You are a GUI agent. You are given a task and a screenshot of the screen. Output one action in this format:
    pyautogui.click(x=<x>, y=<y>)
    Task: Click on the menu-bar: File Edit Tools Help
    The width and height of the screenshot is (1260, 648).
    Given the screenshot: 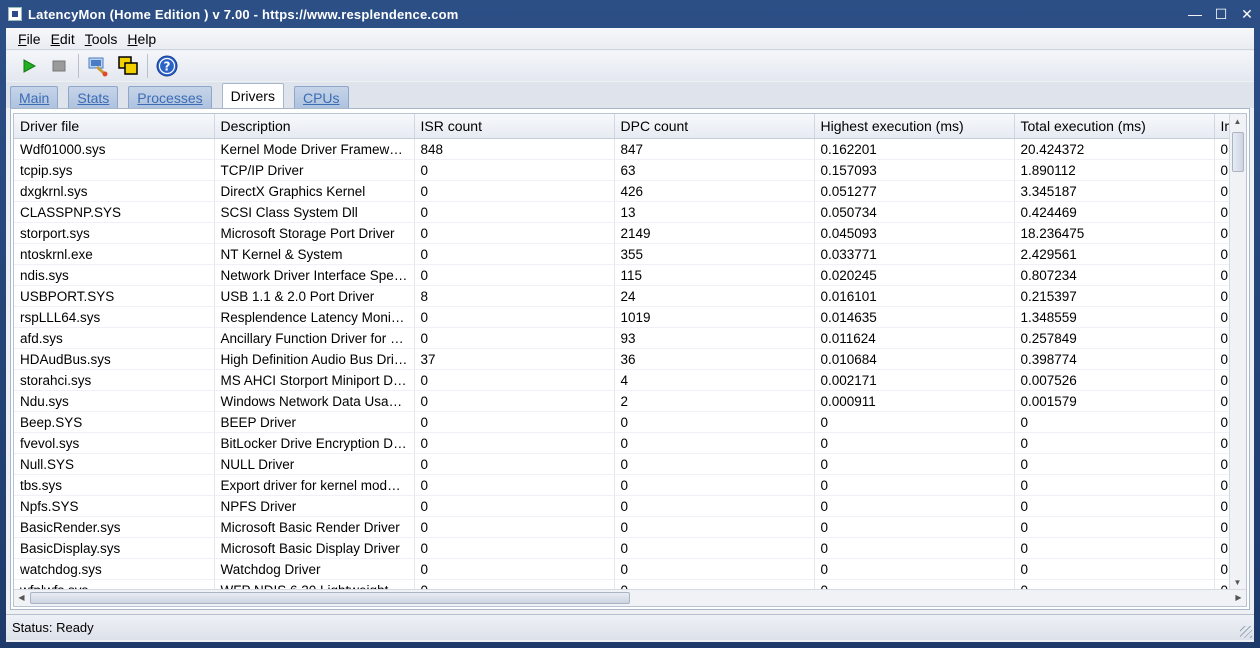 What is the action you would take?
    pyautogui.click(x=630, y=39)
    